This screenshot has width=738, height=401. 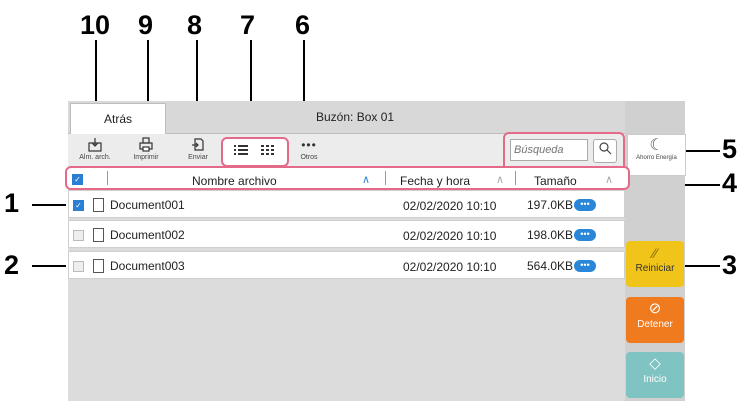 What do you see at coordinates (241, 152) in the screenshot?
I see `list-view-icon` at bounding box center [241, 152].